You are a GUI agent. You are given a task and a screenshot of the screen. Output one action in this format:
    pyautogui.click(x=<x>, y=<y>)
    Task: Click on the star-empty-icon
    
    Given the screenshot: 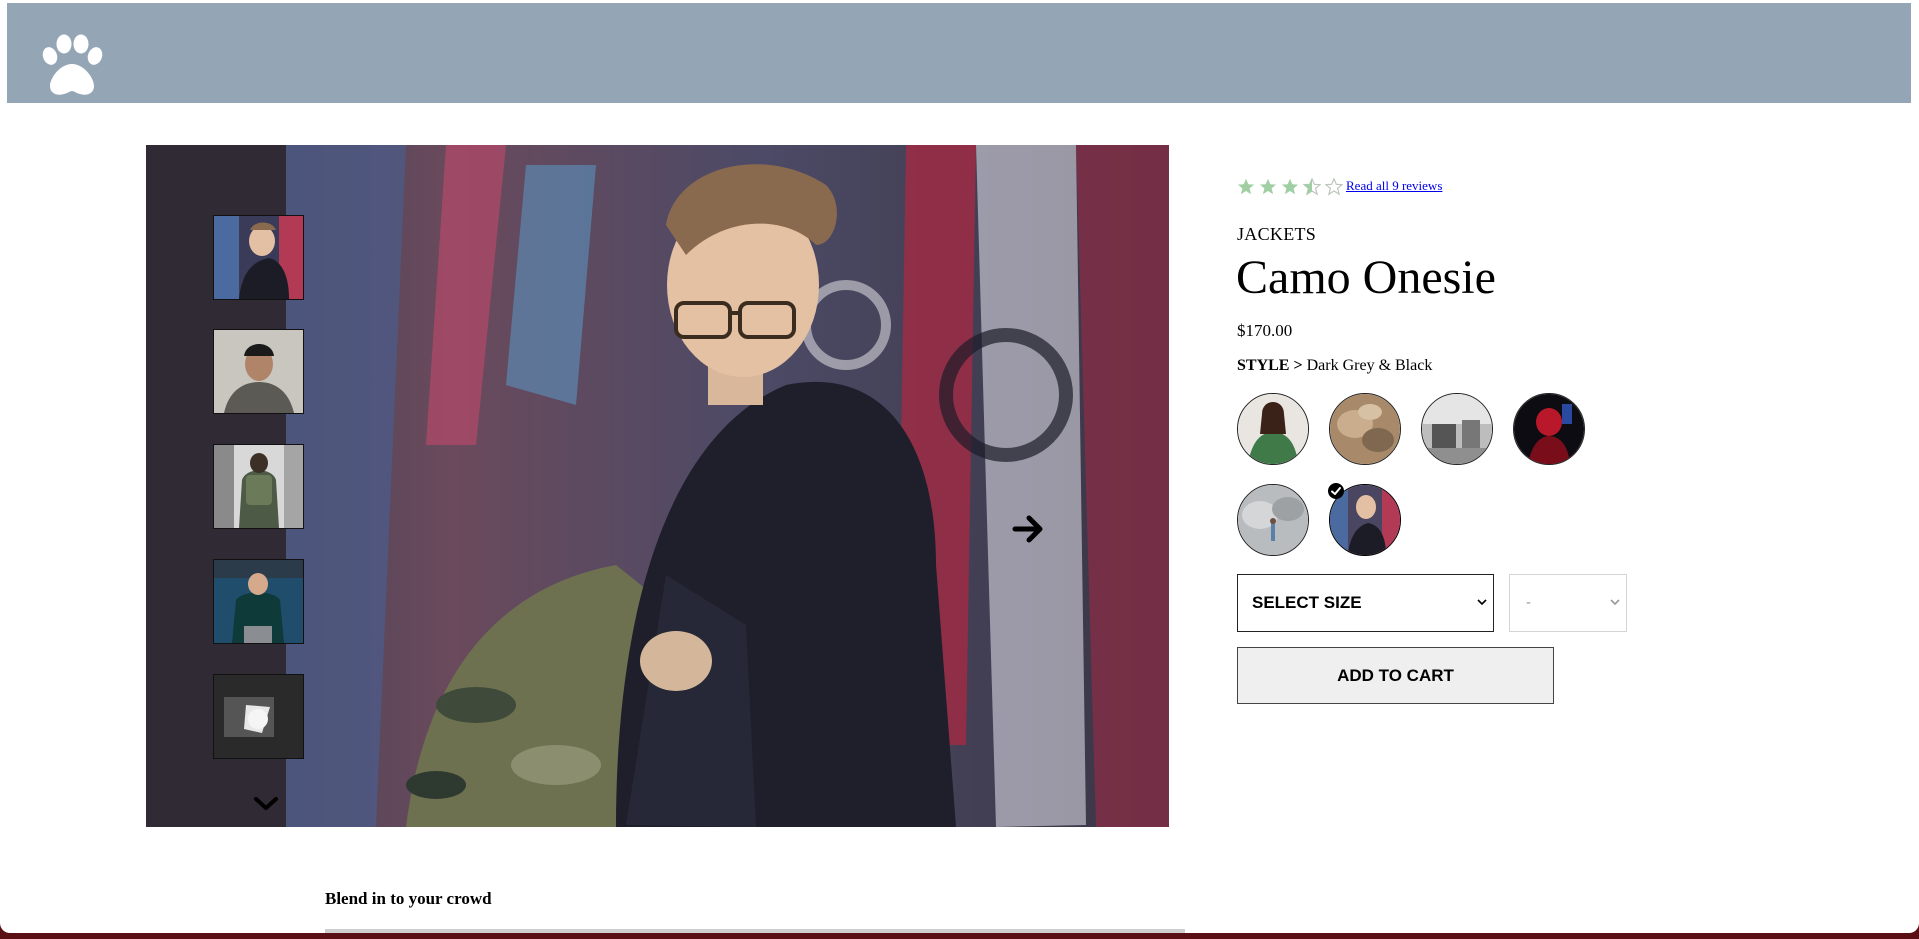 What is the action you would take?
    pyautogui.click(x=1334, y=187)
    